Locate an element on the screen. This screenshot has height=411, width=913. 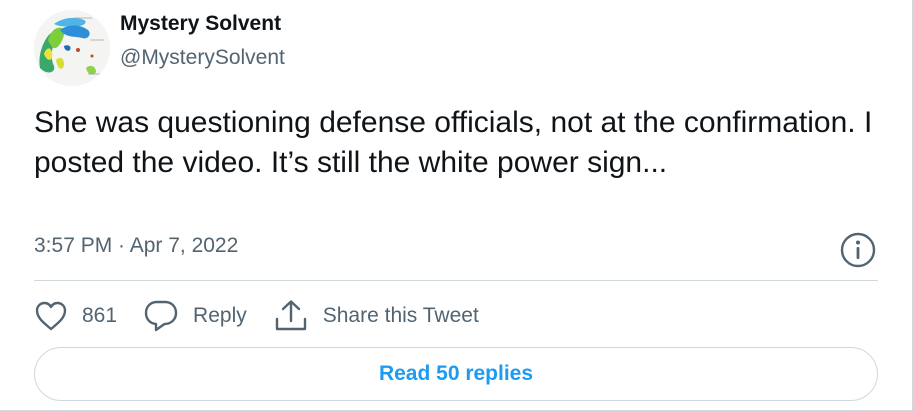
avatar-map-image is located at coordinates (72, 48).